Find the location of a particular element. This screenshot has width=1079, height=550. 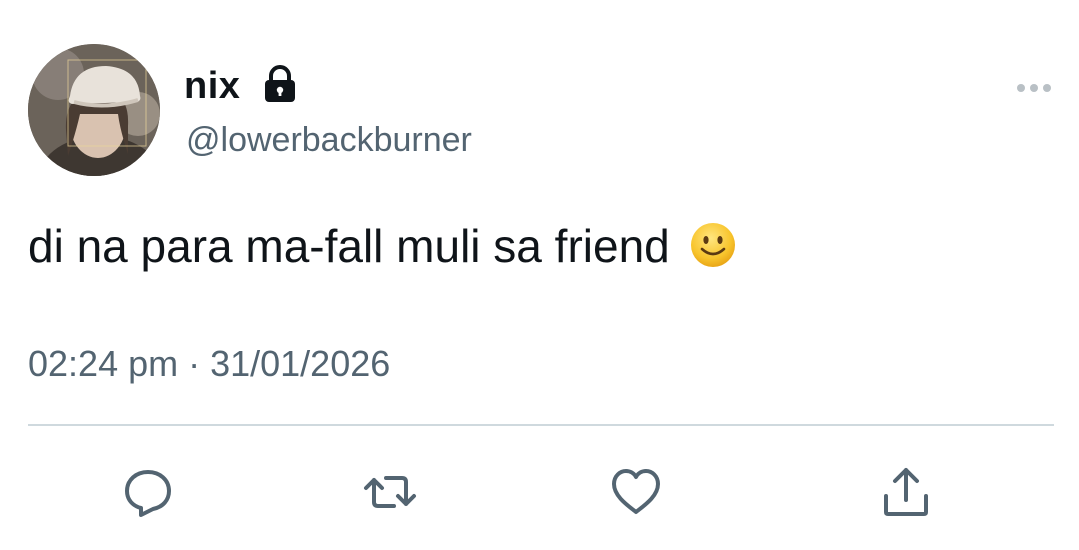

more-options-button is located at coordinates (1034, 88).